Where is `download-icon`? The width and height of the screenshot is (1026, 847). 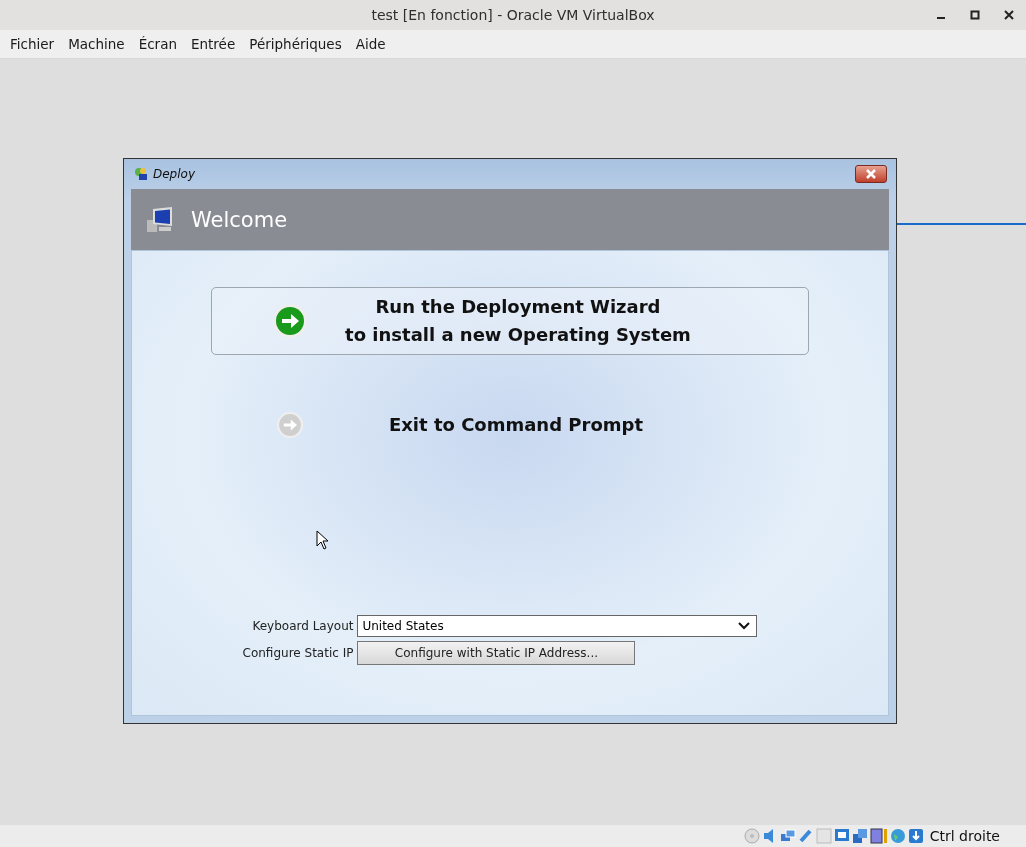
download-icon is located at coordinates (915, 836).